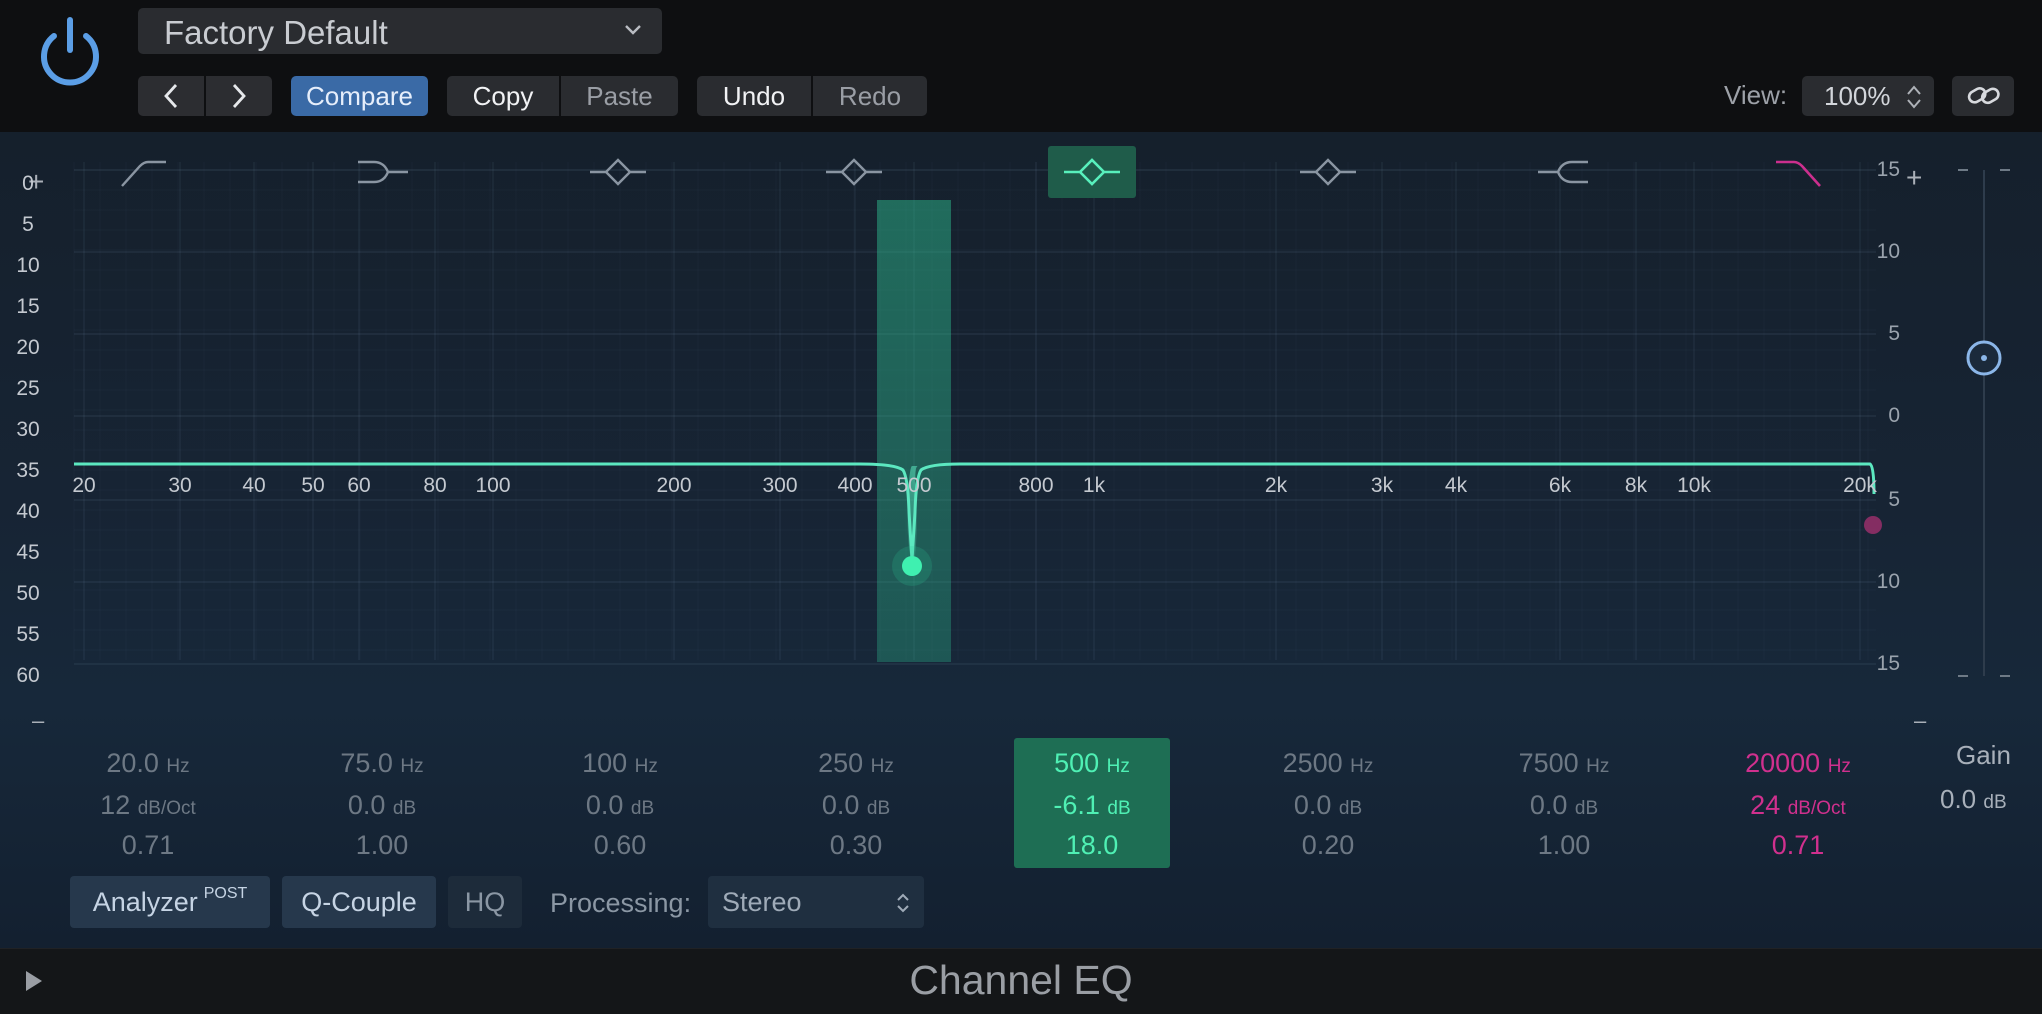 Image resolution: width=2042 pixels, height=1014 pixels. What do you see at coordinates (912, 566) in the screenshot?
I see `band-5-handle` at bounding box center [912, 566].